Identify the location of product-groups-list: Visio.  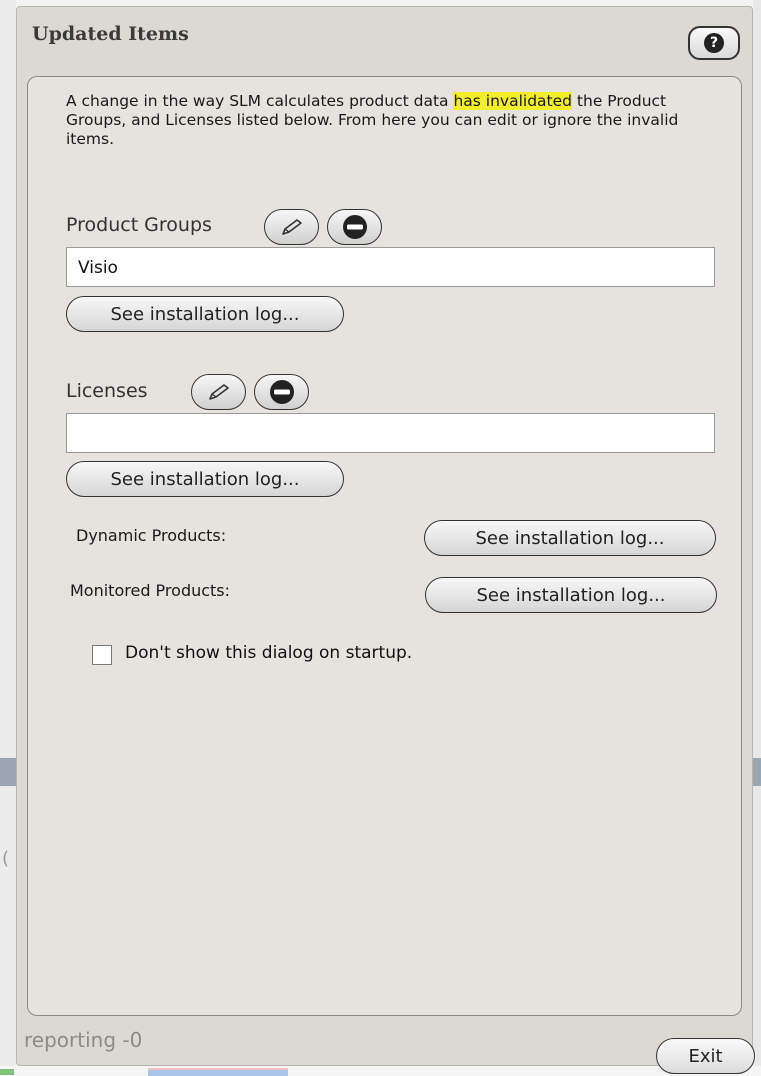
(390, 267).